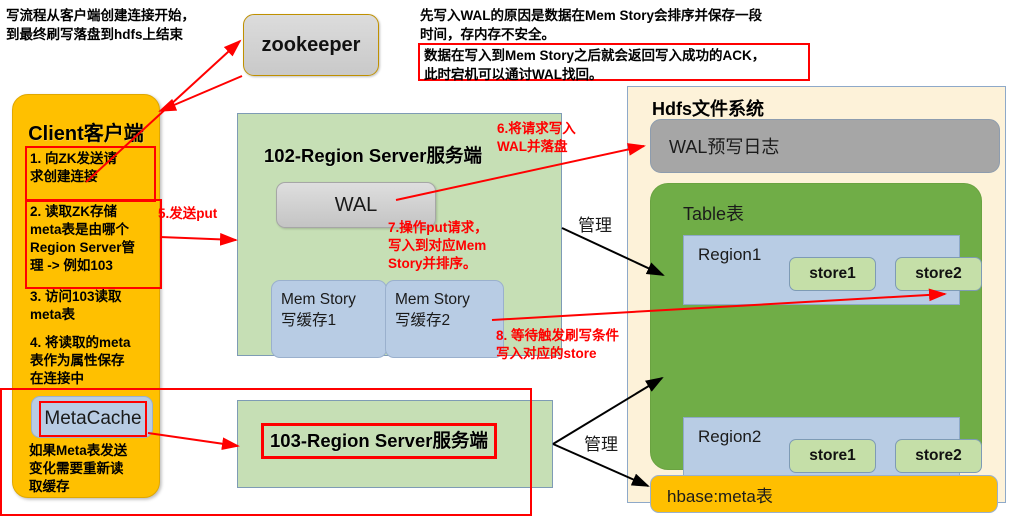 This screenshot has height=519, width=1018. What do you see at coordinates (938, 456) in the screenshot?
I see `region2-store2: store2` at bounding box center [938, 456].